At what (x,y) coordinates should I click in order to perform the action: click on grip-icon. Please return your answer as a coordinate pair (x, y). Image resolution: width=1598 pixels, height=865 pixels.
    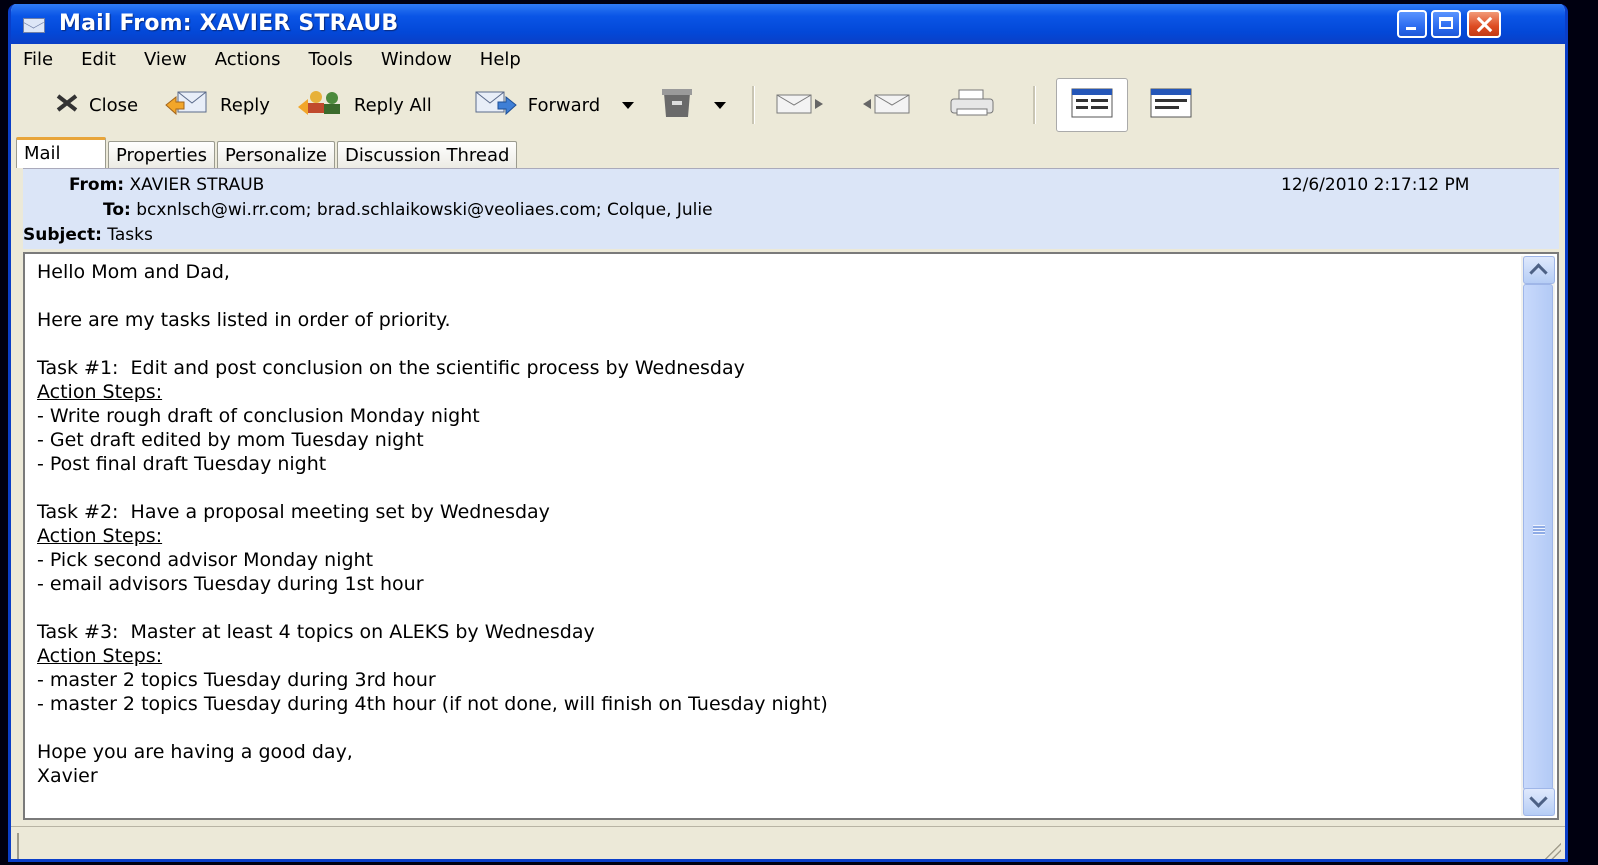
    Looking at the image, I should click on (1539, 530).